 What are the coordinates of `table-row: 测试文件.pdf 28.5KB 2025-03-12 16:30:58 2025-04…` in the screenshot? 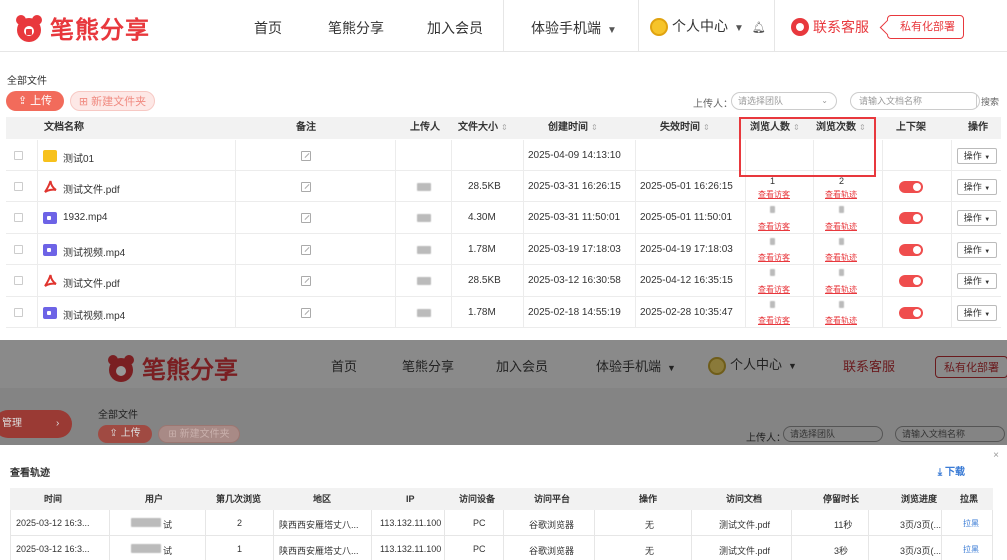 It's located at (503, 281).